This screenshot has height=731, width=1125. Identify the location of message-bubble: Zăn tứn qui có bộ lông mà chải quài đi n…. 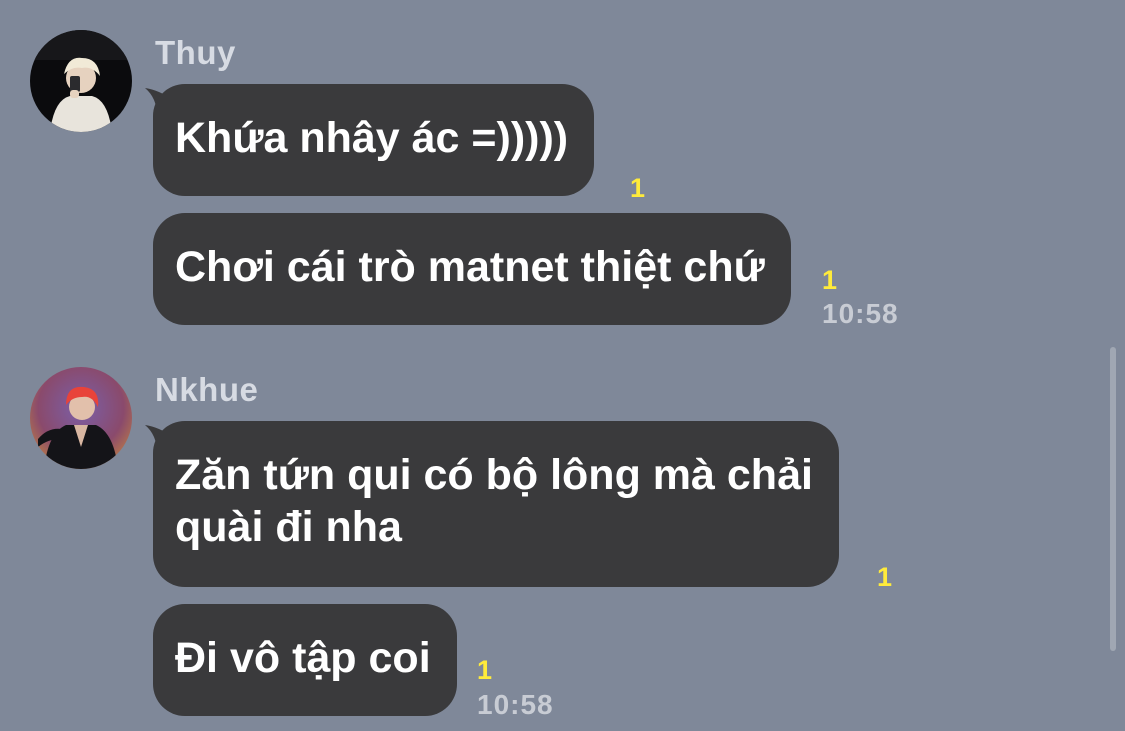
(496, 504).